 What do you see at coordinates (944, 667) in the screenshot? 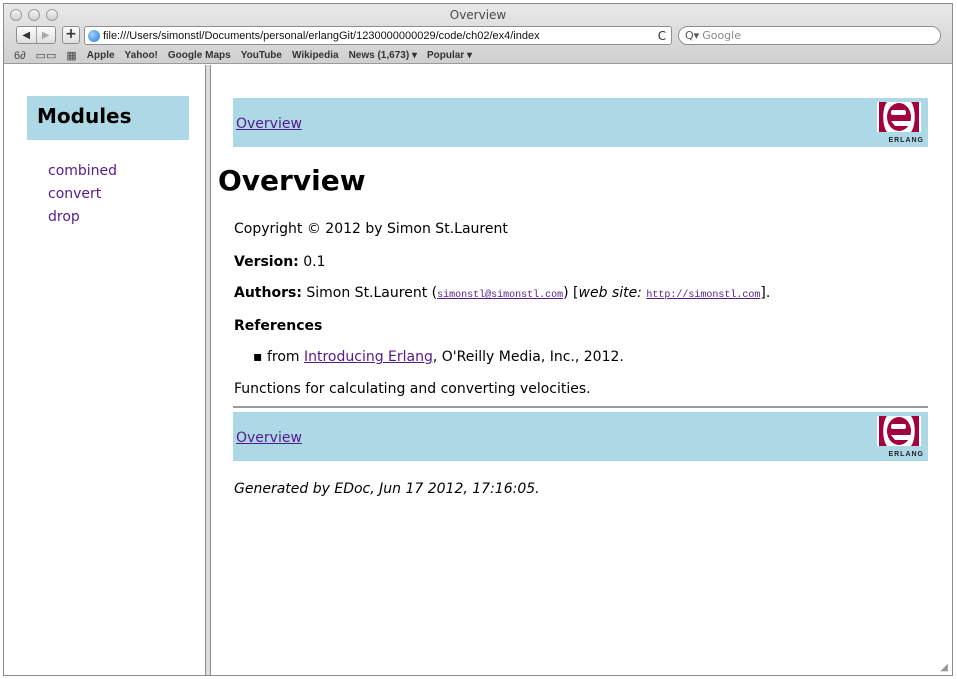
I see `resize-grip-icon: ◢` at bounding box center [944, 667].